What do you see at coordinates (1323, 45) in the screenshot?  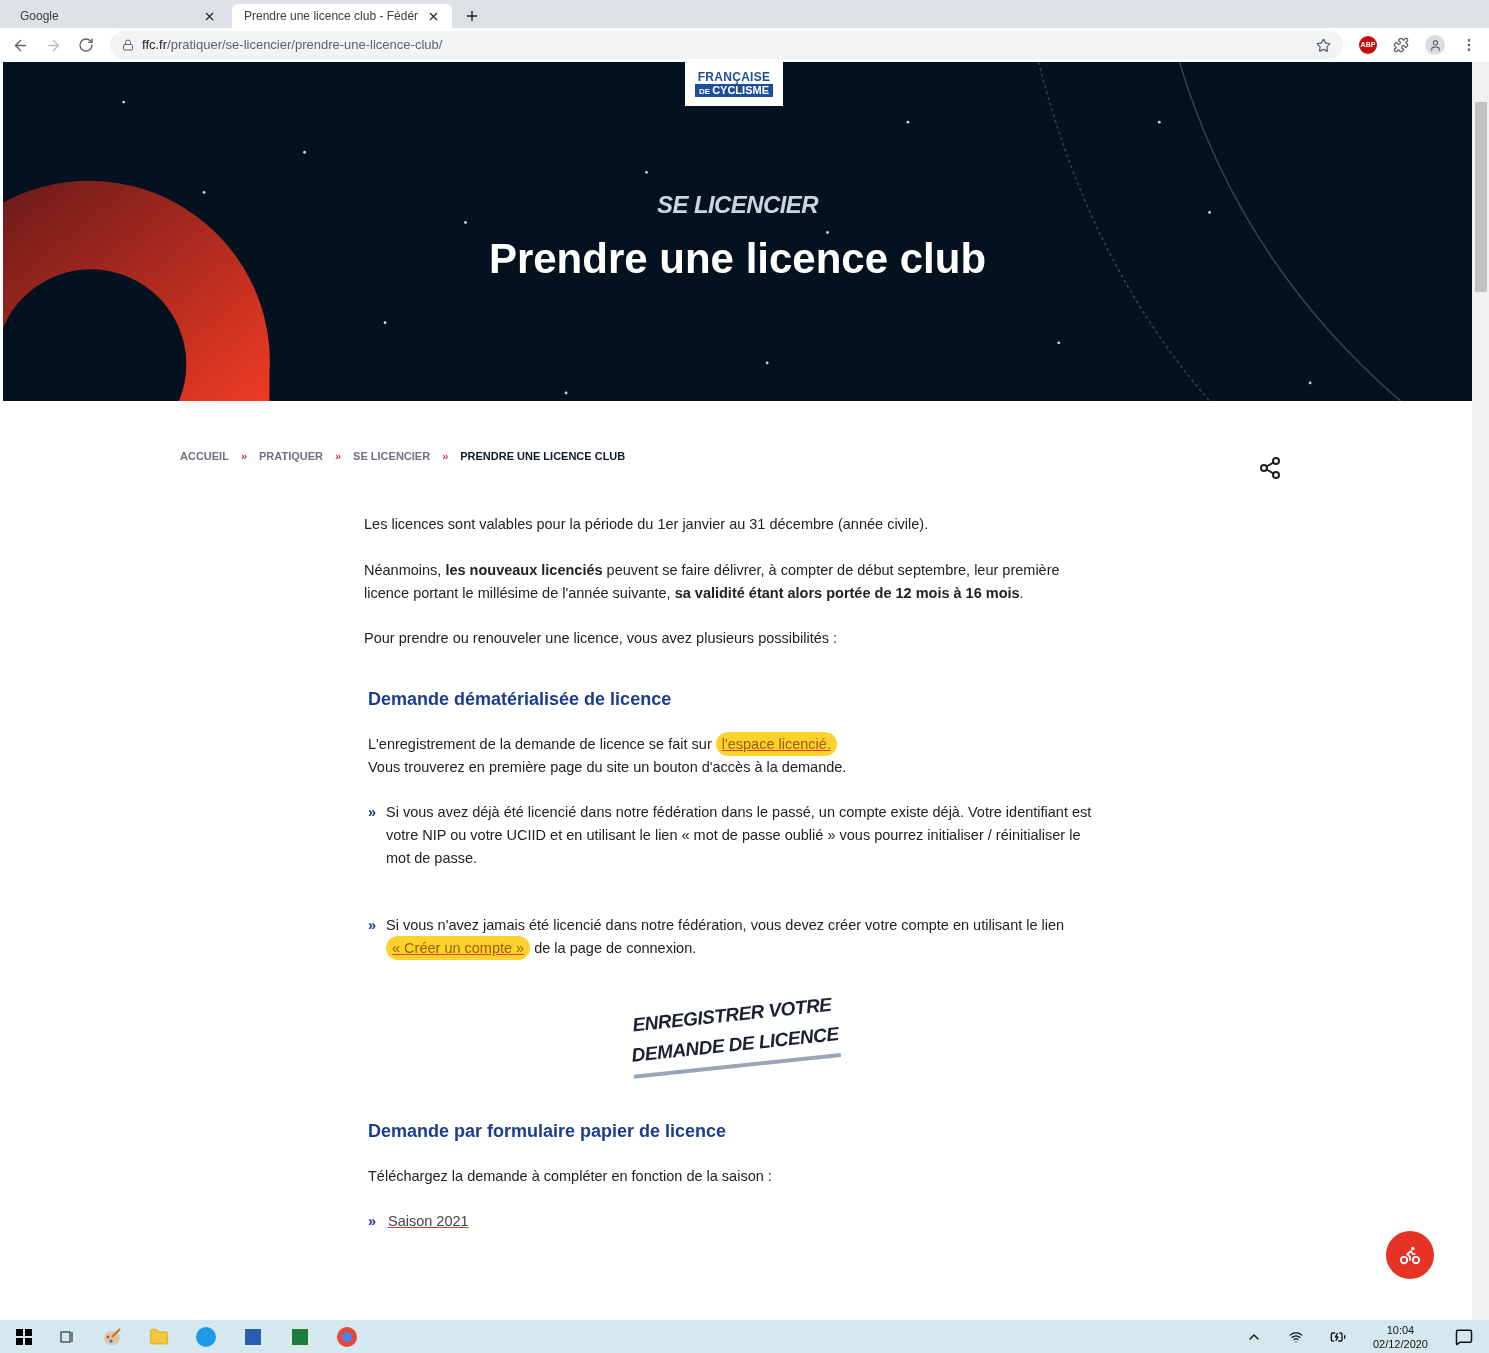 I see `bookmark-star-icon` at bounding box center [1323, 45].